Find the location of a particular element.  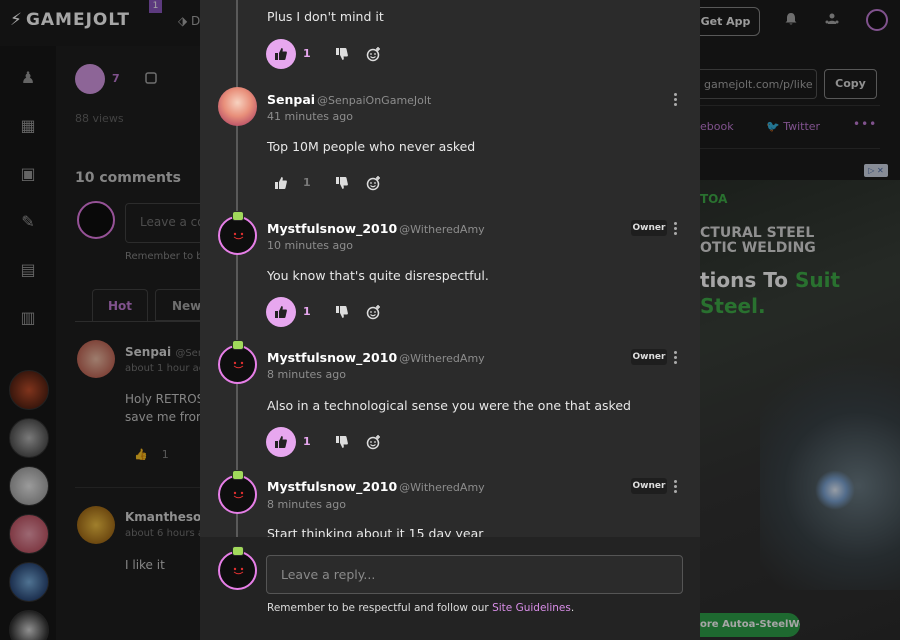

comment-timestamp: 10 minutes ago is located at coordinates (310, 245).